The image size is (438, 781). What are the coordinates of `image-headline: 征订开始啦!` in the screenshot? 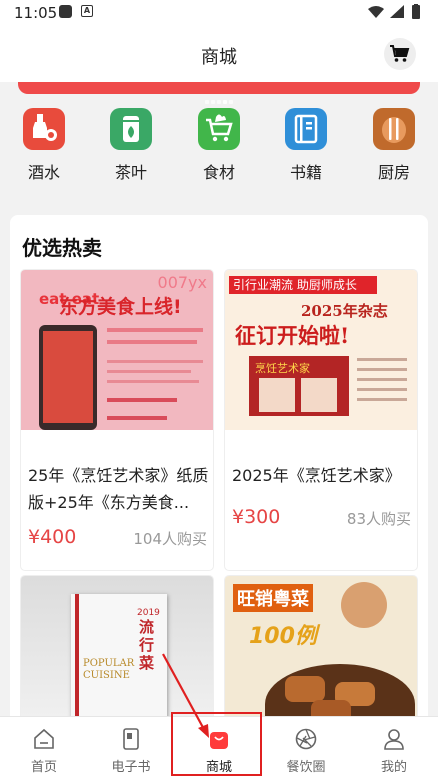 It's located at (292, 335).